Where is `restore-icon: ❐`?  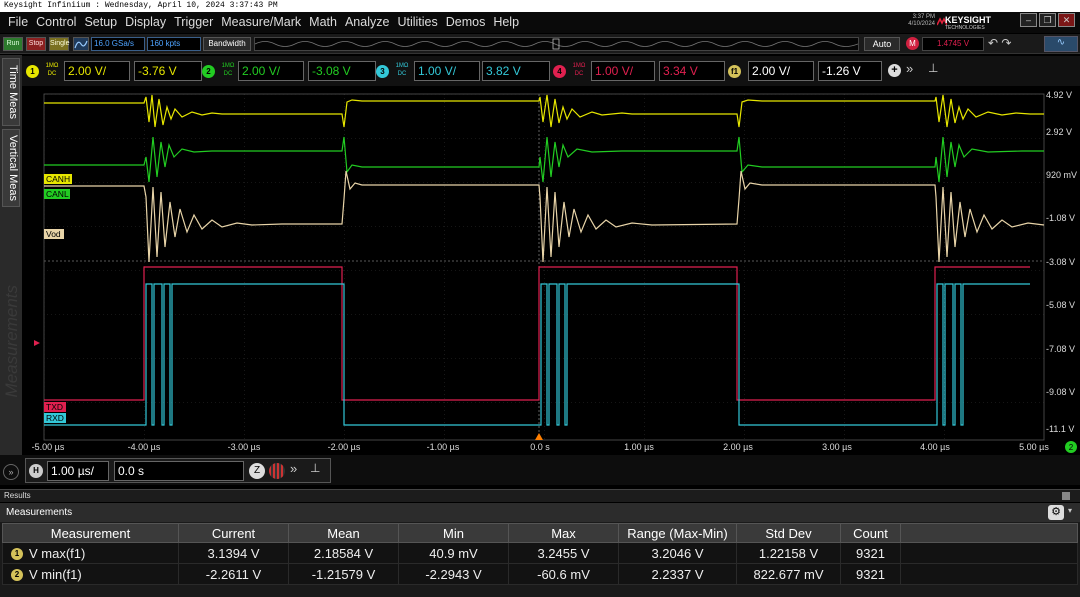
restore-icon: ❐ is located at coordinates (1047, 20).